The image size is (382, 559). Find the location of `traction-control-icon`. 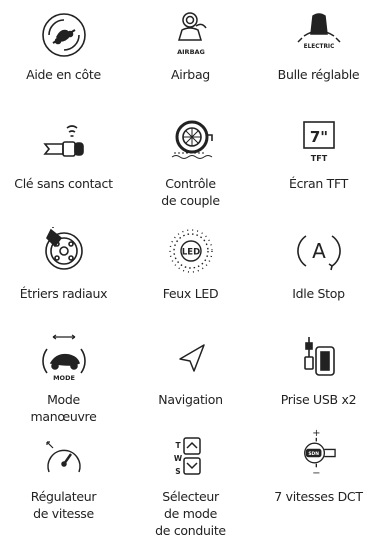

traction-control-icon is located at coordinates (191, 140).